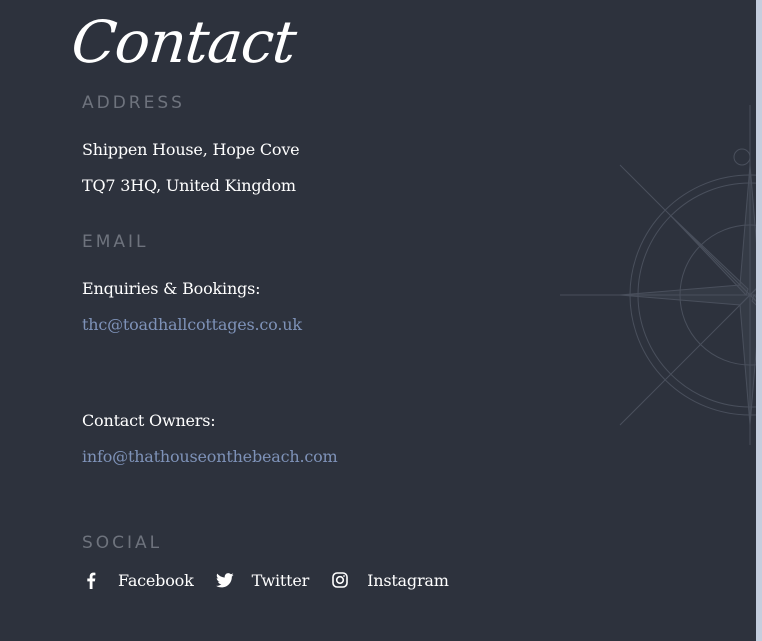 The width and height of the screenshot is (762, 641). Describe the element at coordinates (340, 580) in the screenshot. I see `instagram-icon` at that location.